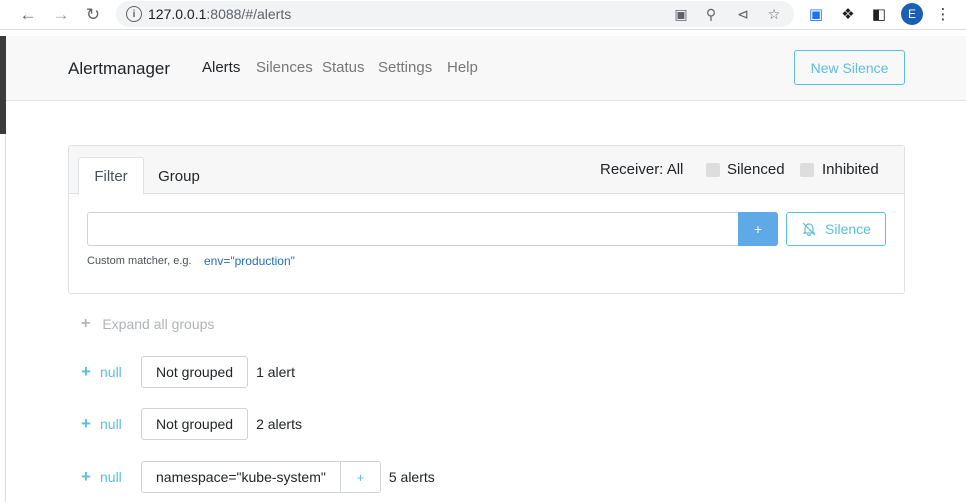  Describe the element at coordinates (412, 229) in the screenshot. I see `matcher-input` at that location.